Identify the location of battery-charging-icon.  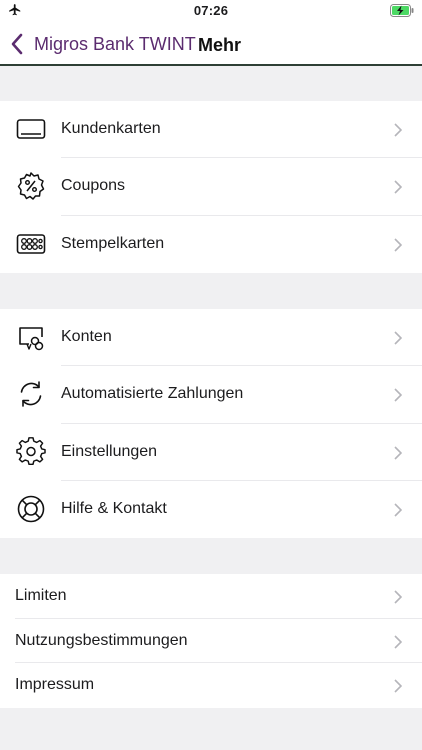
(402, 10).